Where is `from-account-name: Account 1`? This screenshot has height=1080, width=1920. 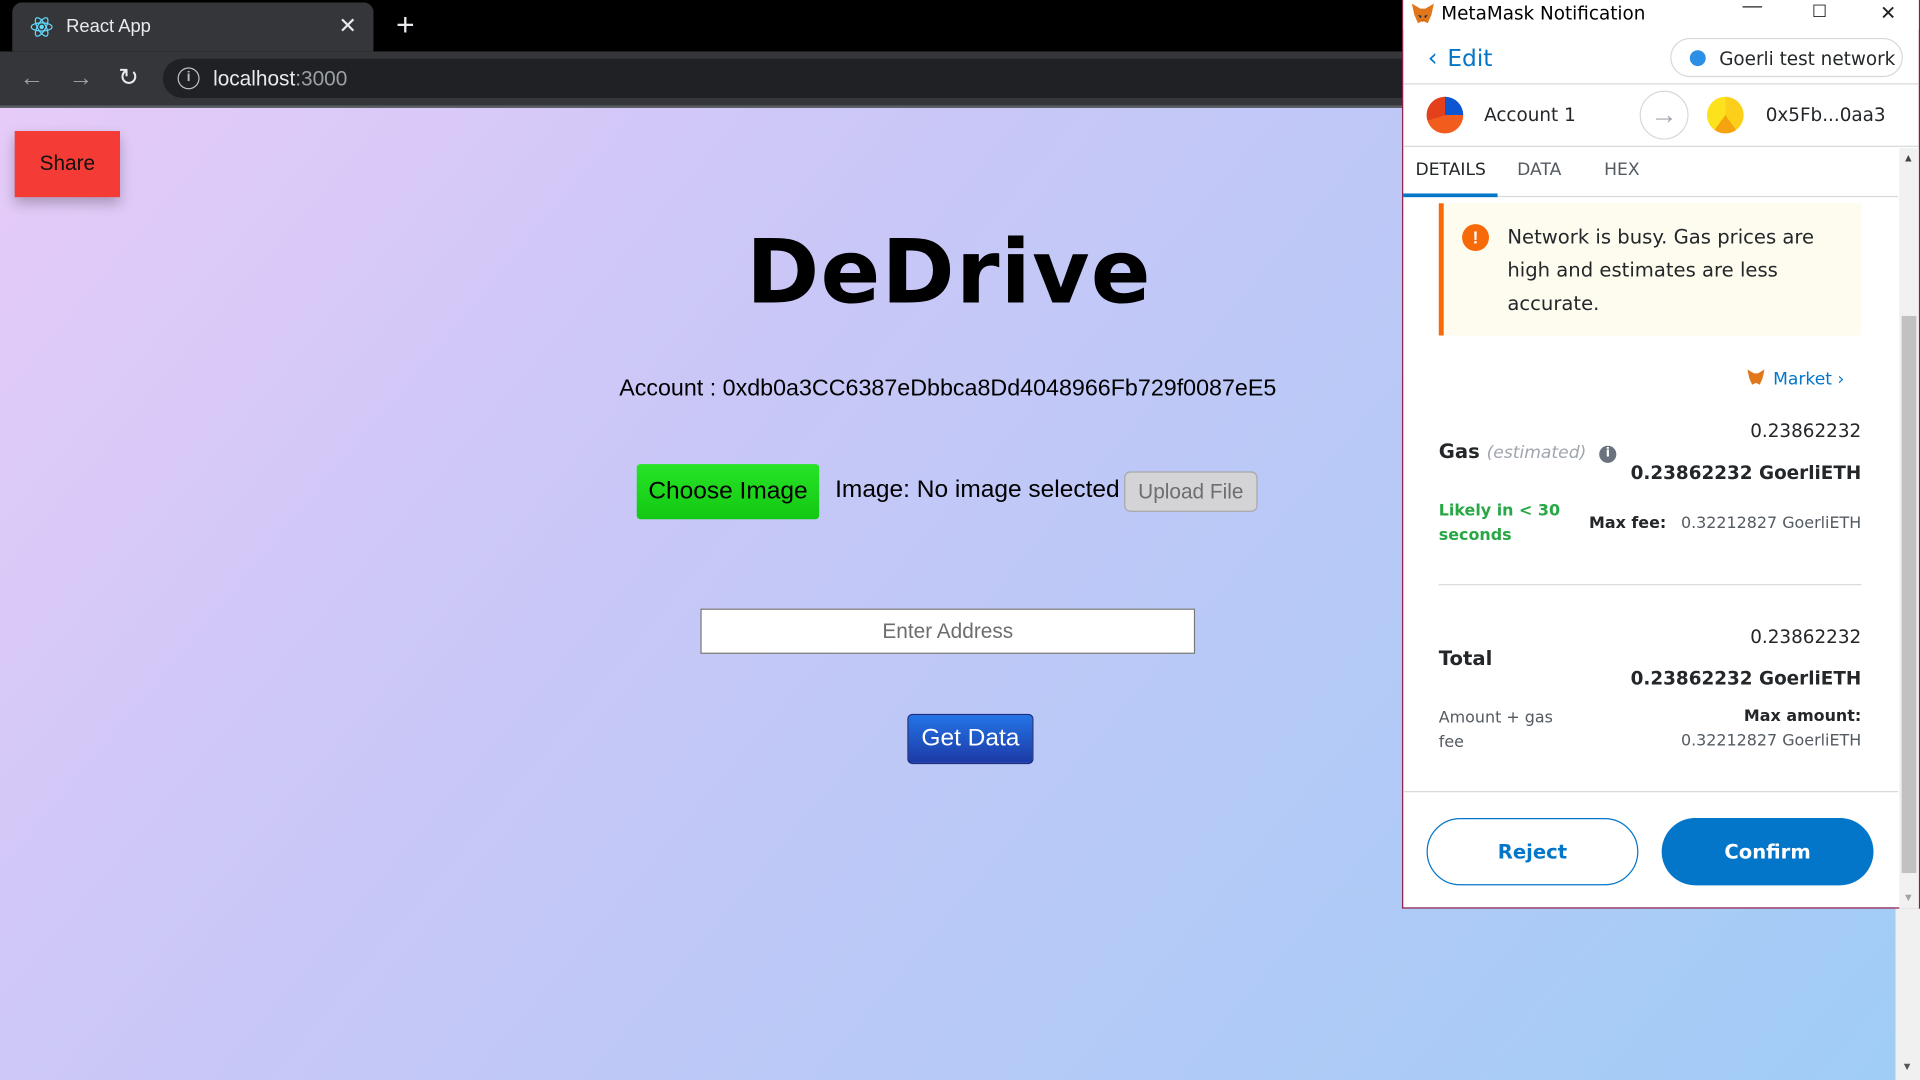 from-account-name: Account 1 is located at coordinates (1530, 115).